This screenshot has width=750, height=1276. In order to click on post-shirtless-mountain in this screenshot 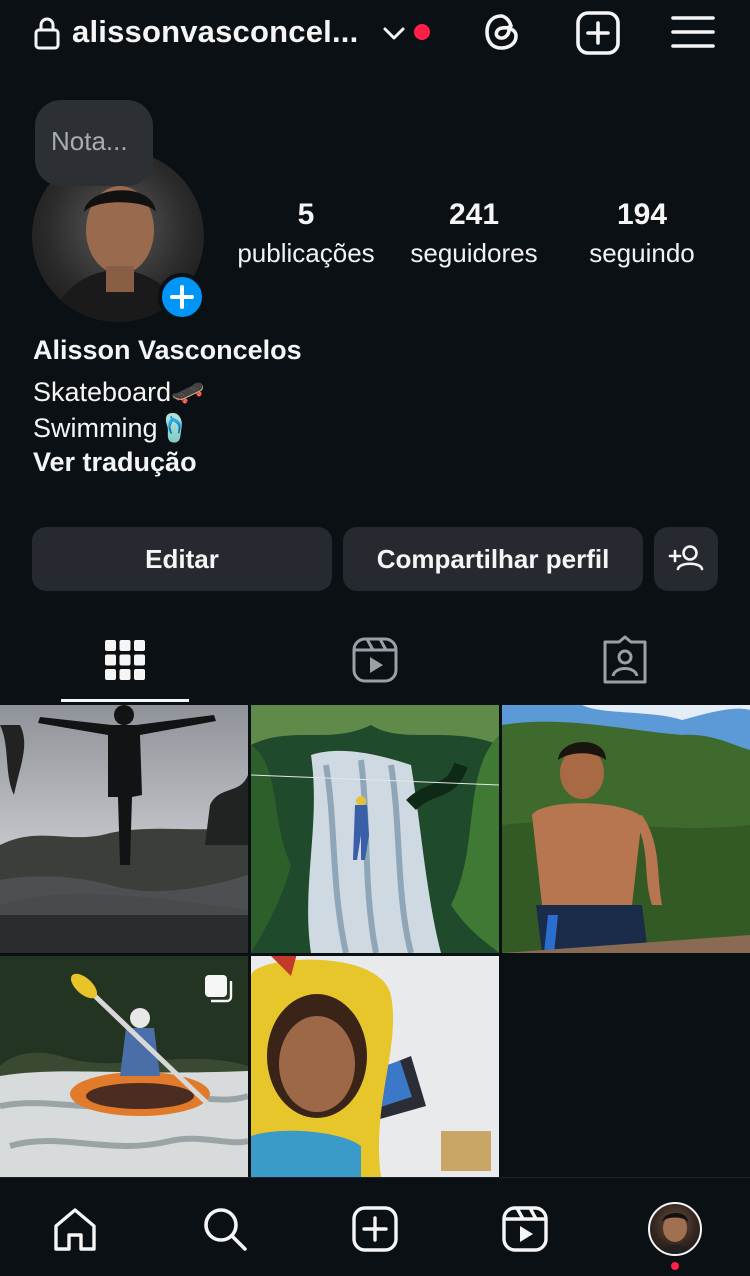, I will do `click(626, 829)`.